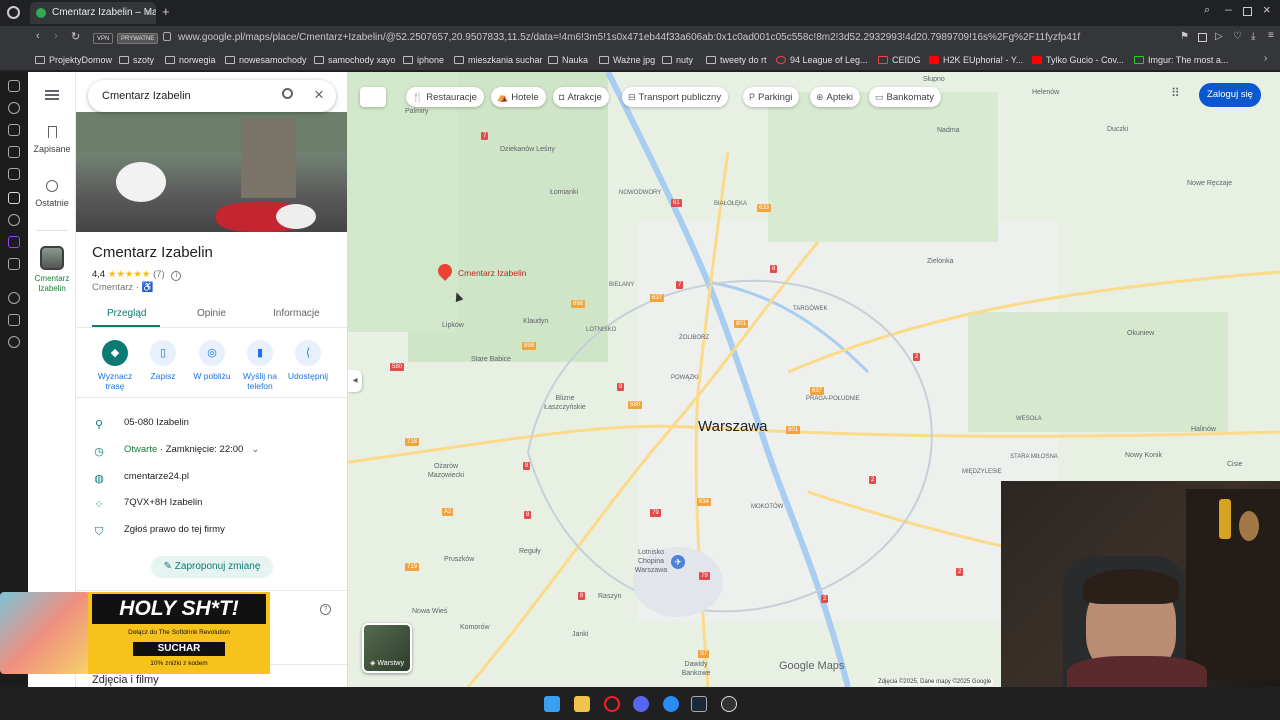 The image size is (1280, 720). I want to click on directions-button: ◆ Wyznacz trasę, so click(115, 365).